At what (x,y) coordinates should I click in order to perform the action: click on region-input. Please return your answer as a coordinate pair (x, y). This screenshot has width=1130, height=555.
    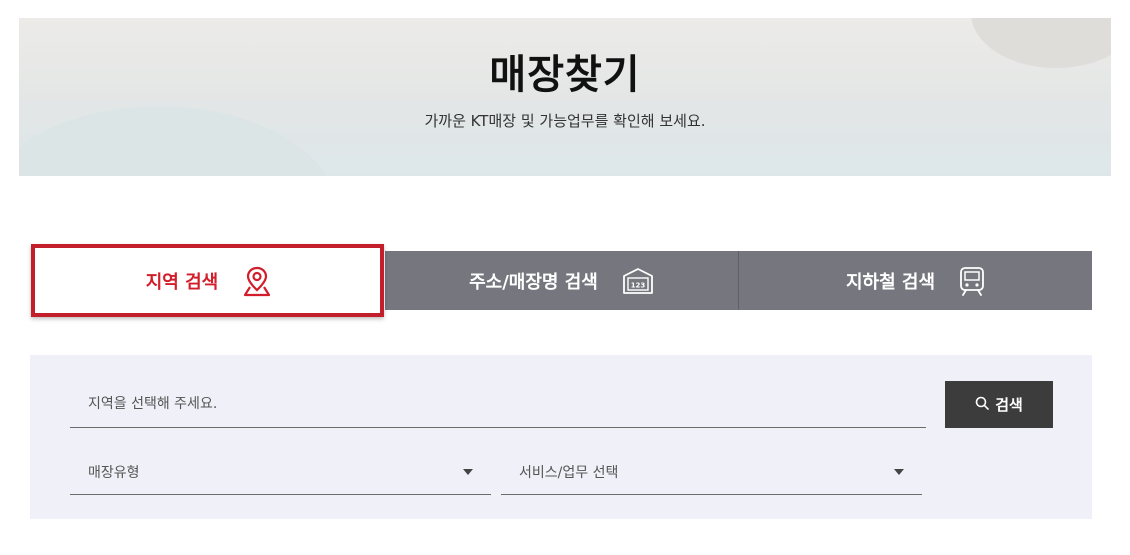
    Looking at the image, I should click on (498, 403).